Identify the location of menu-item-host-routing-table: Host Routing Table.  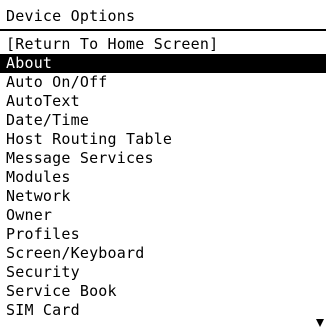
(163, 139).